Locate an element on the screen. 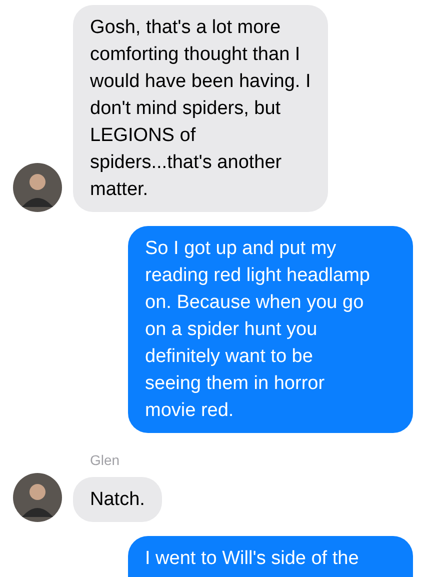  message-bubble: I went to Will's side of the is located at coordinates (270, 556).